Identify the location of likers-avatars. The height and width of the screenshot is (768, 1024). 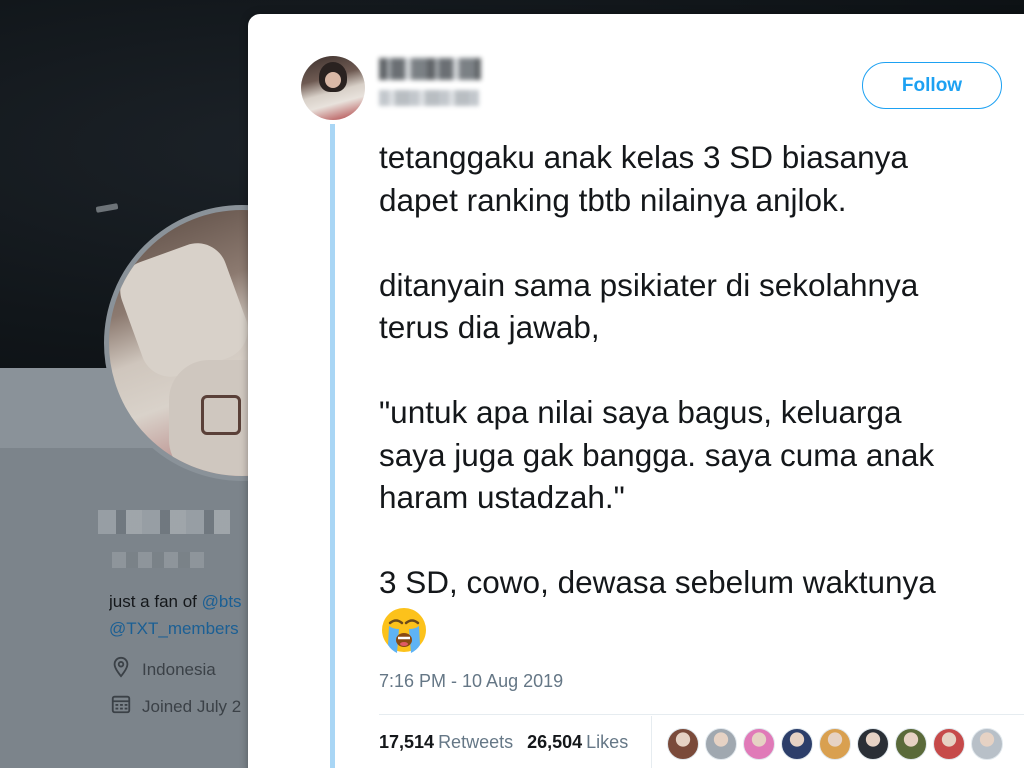
(835, 744).